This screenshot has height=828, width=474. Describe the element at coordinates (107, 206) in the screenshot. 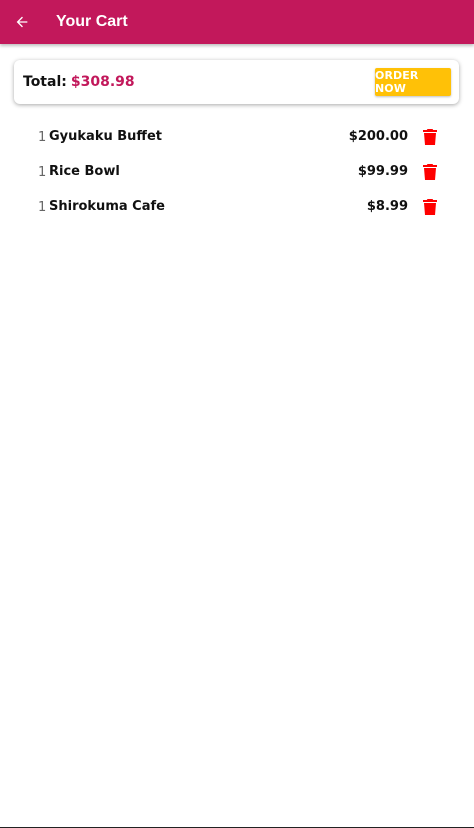

I see `item-name: Shirokuma Cafe` at that location.